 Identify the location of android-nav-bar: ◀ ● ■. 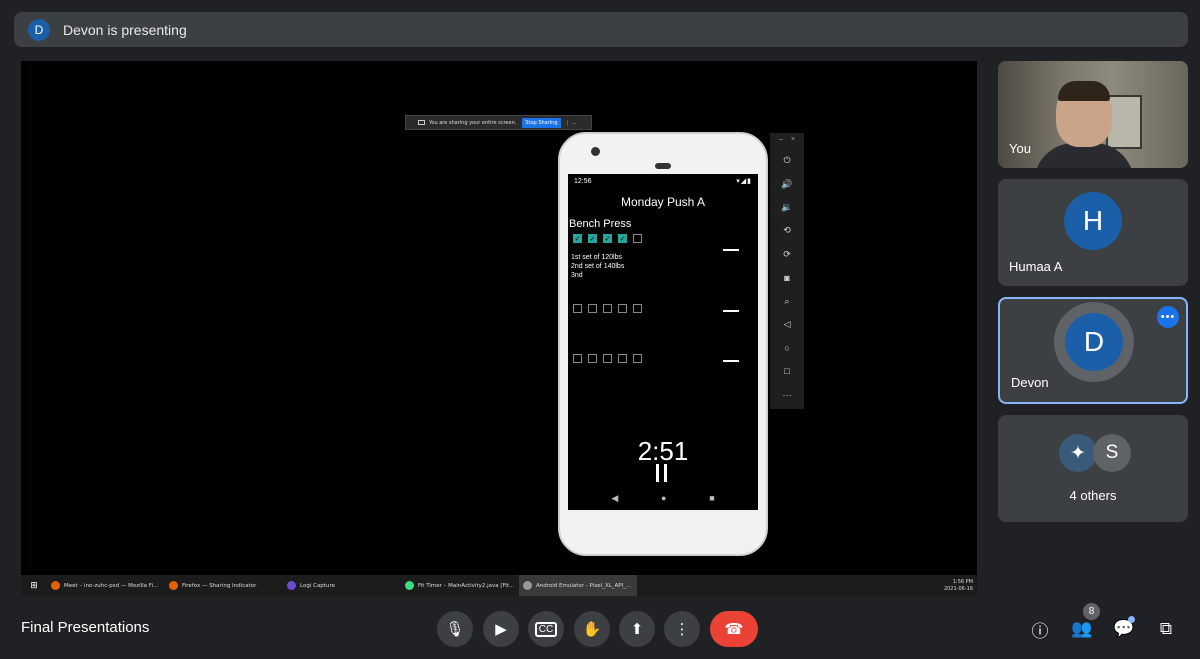
(663, 498).